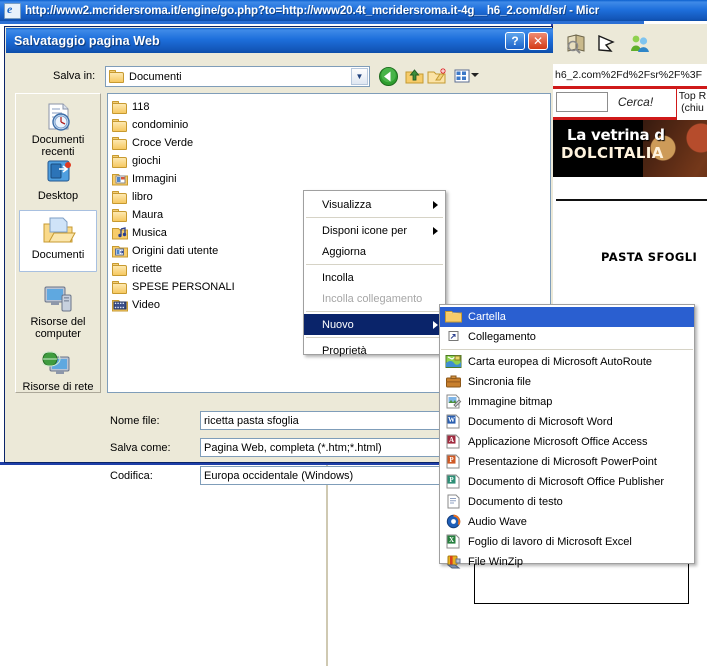 Image resolution: width=707 pixels, height=666 pixels. Describe the element at coordinates (120, 306) in the screenshot. I see `video-folder-icon` at that location.